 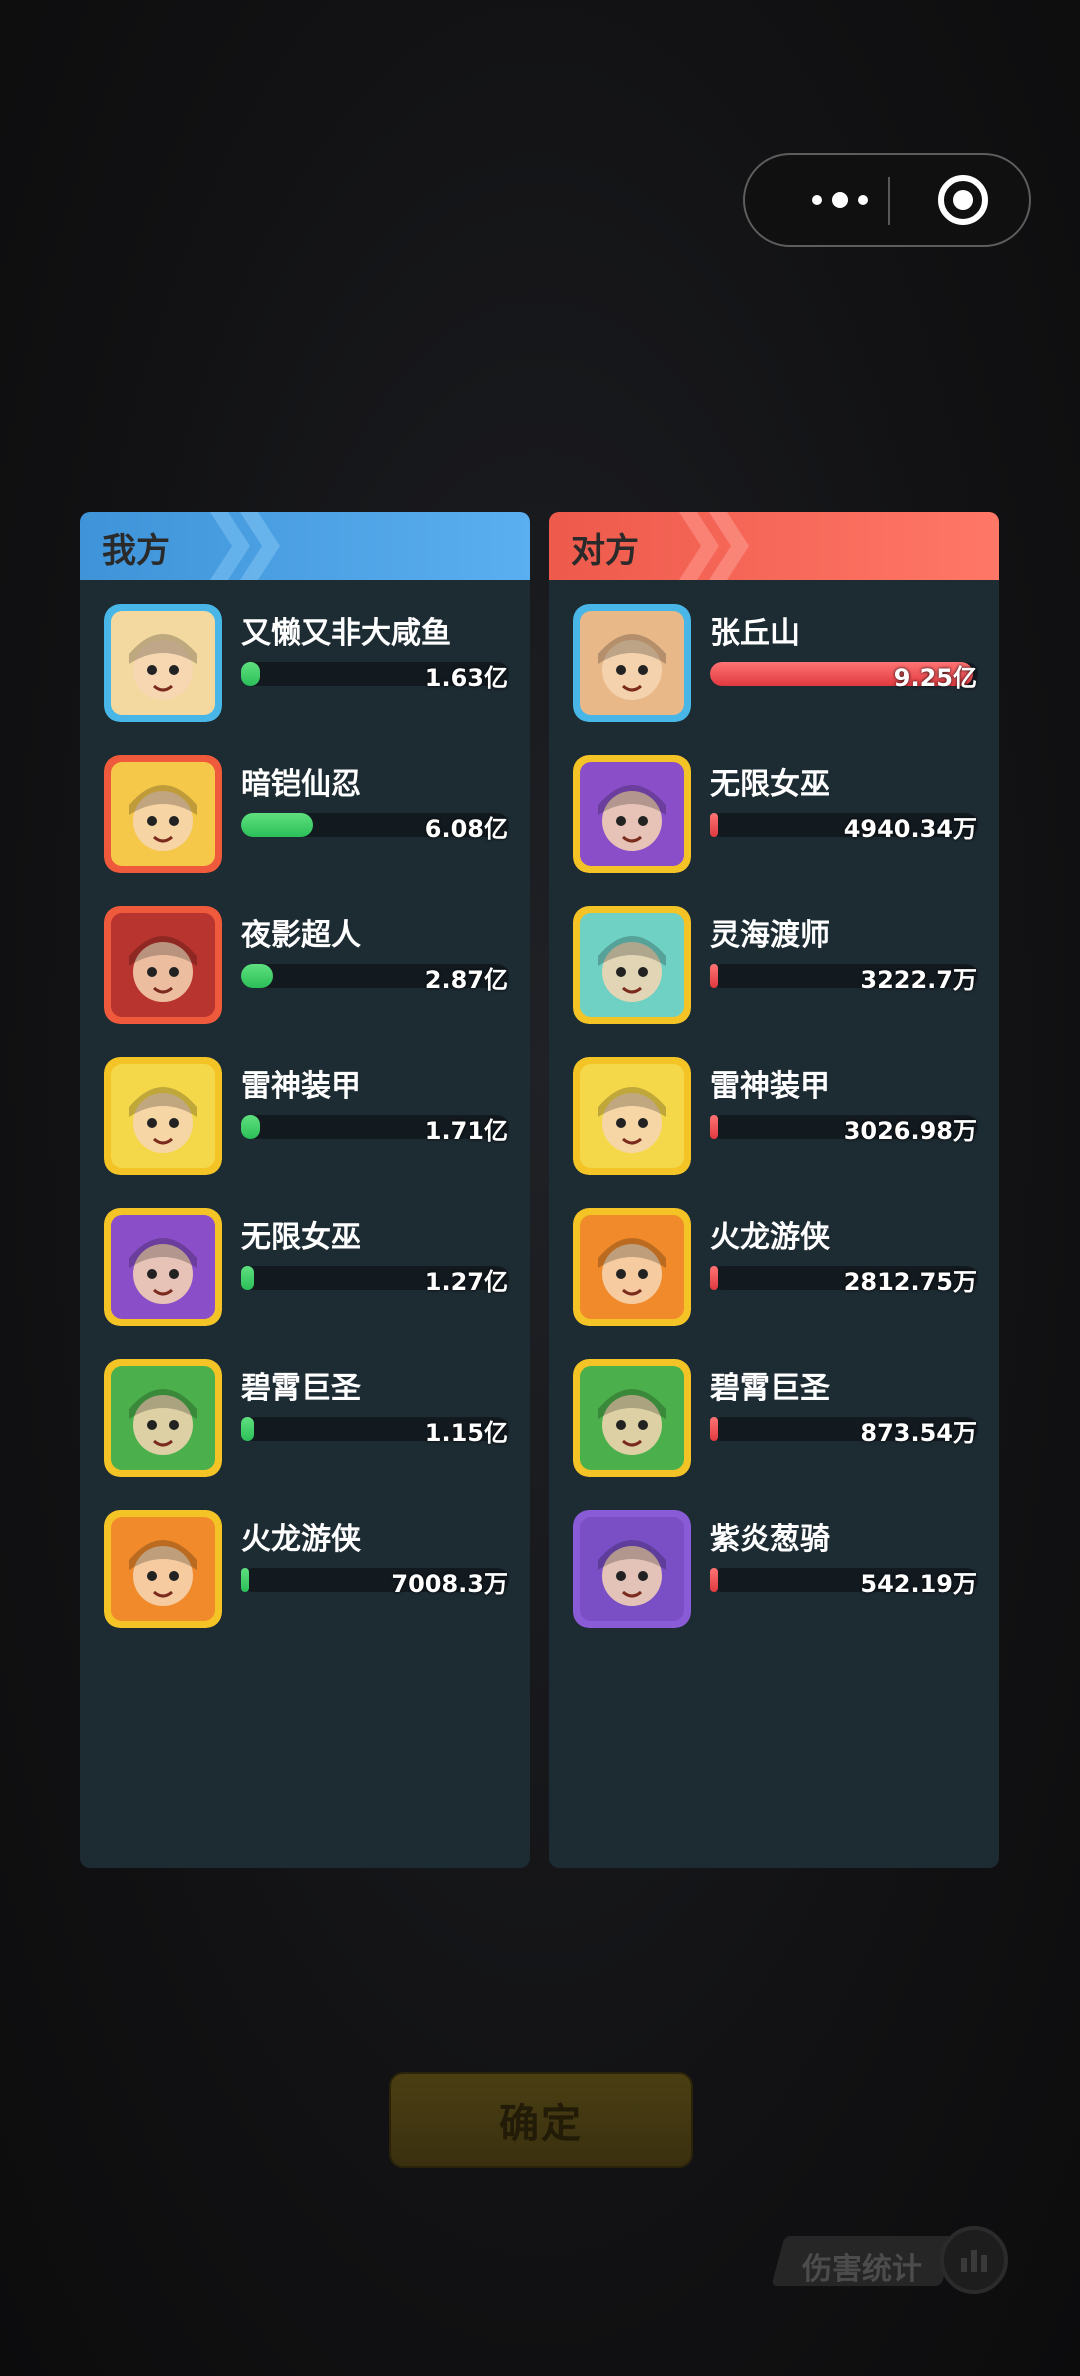 What do you see at coordinates (163, 965) in the screenshot?
I see `night-shadow-hero-avatar` at bounding box center [163, 965].